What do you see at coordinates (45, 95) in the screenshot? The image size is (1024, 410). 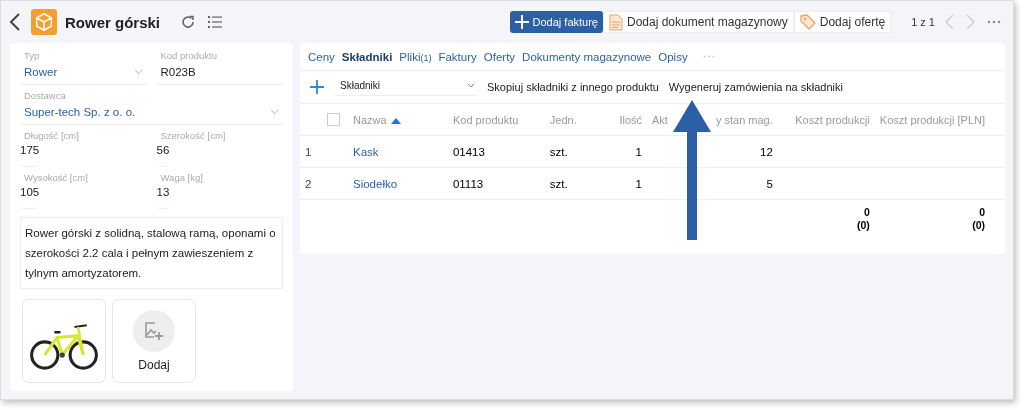 I see `field-label: Dostawca` at bounding box center [45, 95].